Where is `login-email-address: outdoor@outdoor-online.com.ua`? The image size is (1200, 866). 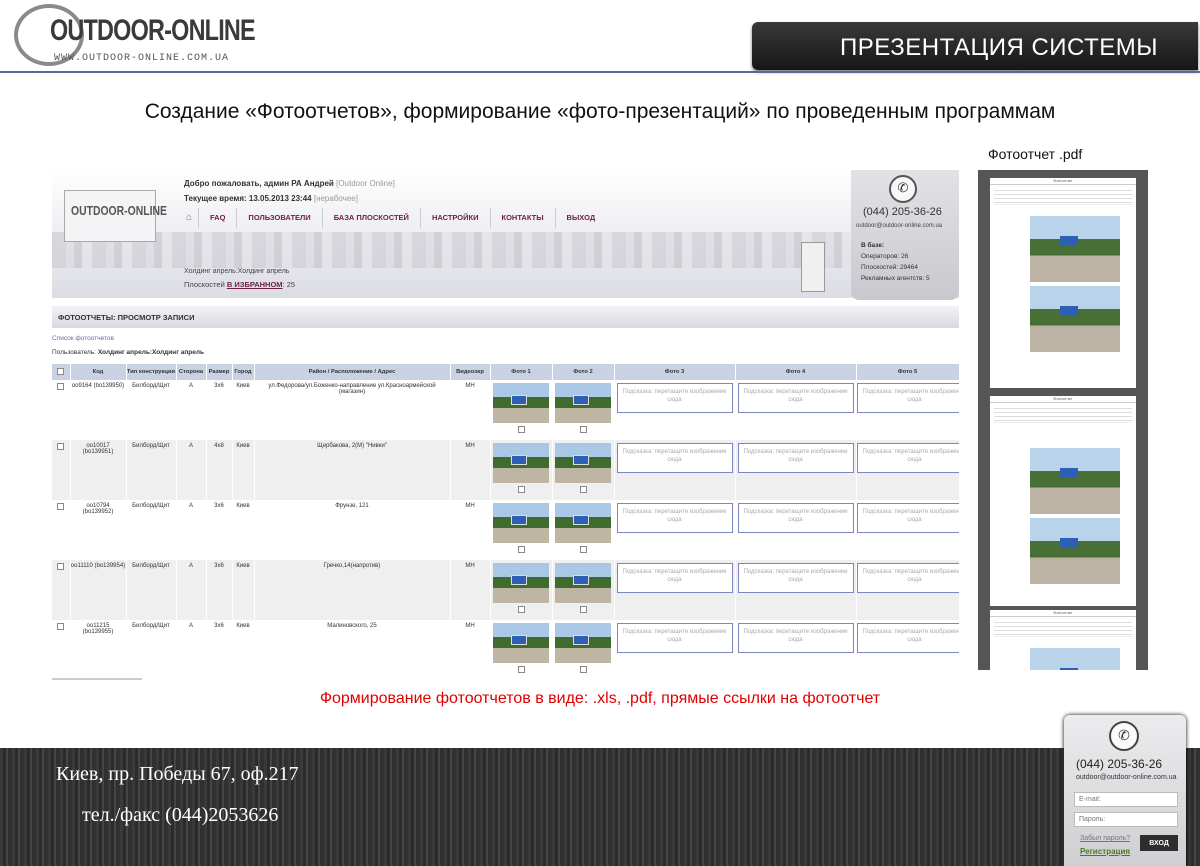 login-email-address: outdoor@outdoor-online.com.ua is located at coordinates (1126, 777).